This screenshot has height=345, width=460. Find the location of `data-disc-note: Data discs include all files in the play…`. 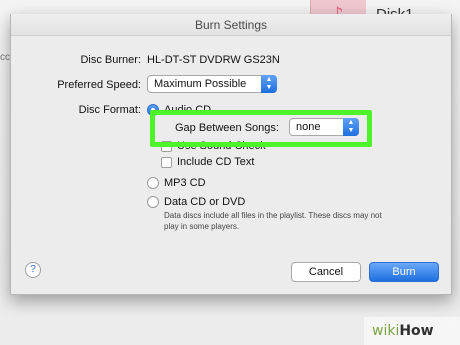

data-disc-note: Data discs include all files in the play… is located at coordinates (273, 221).